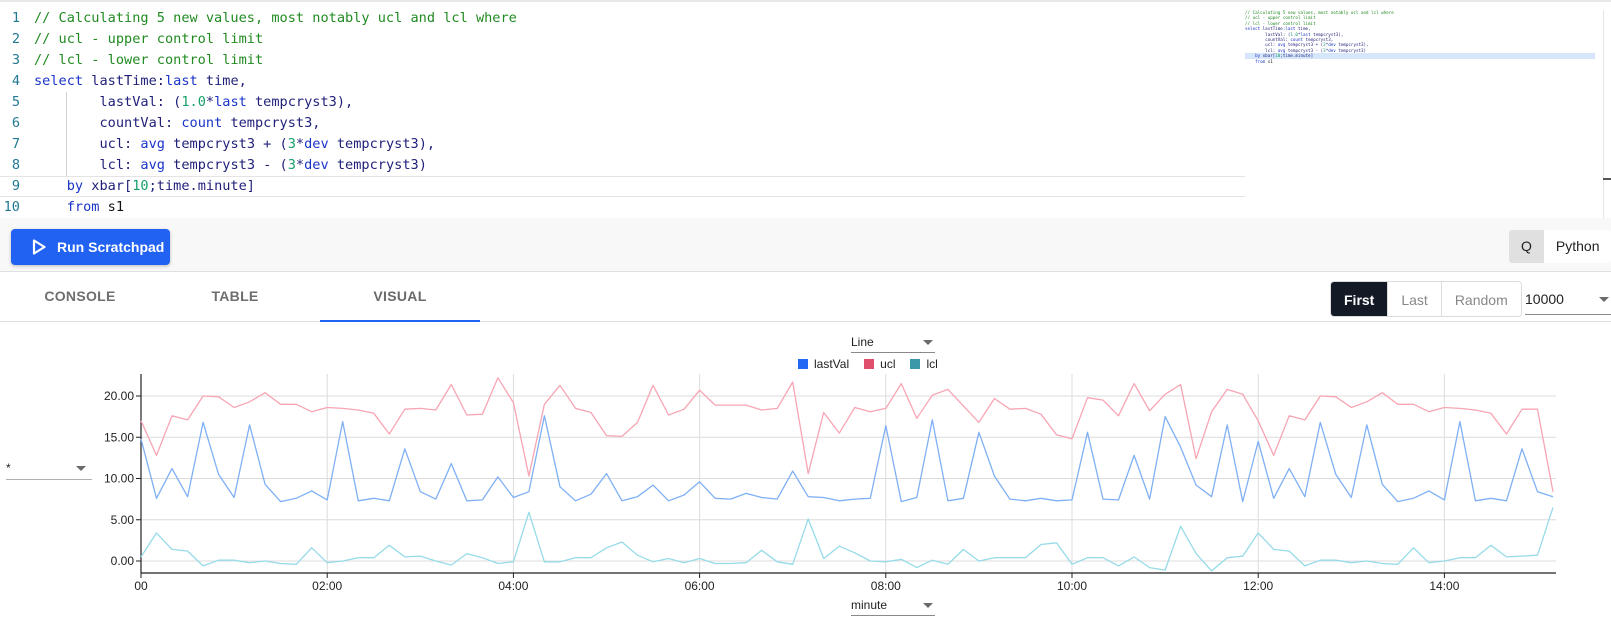  Describe the element at coordinates (700, 586) in the screenshot. I see `x-tick-label: 06:00` at that location.